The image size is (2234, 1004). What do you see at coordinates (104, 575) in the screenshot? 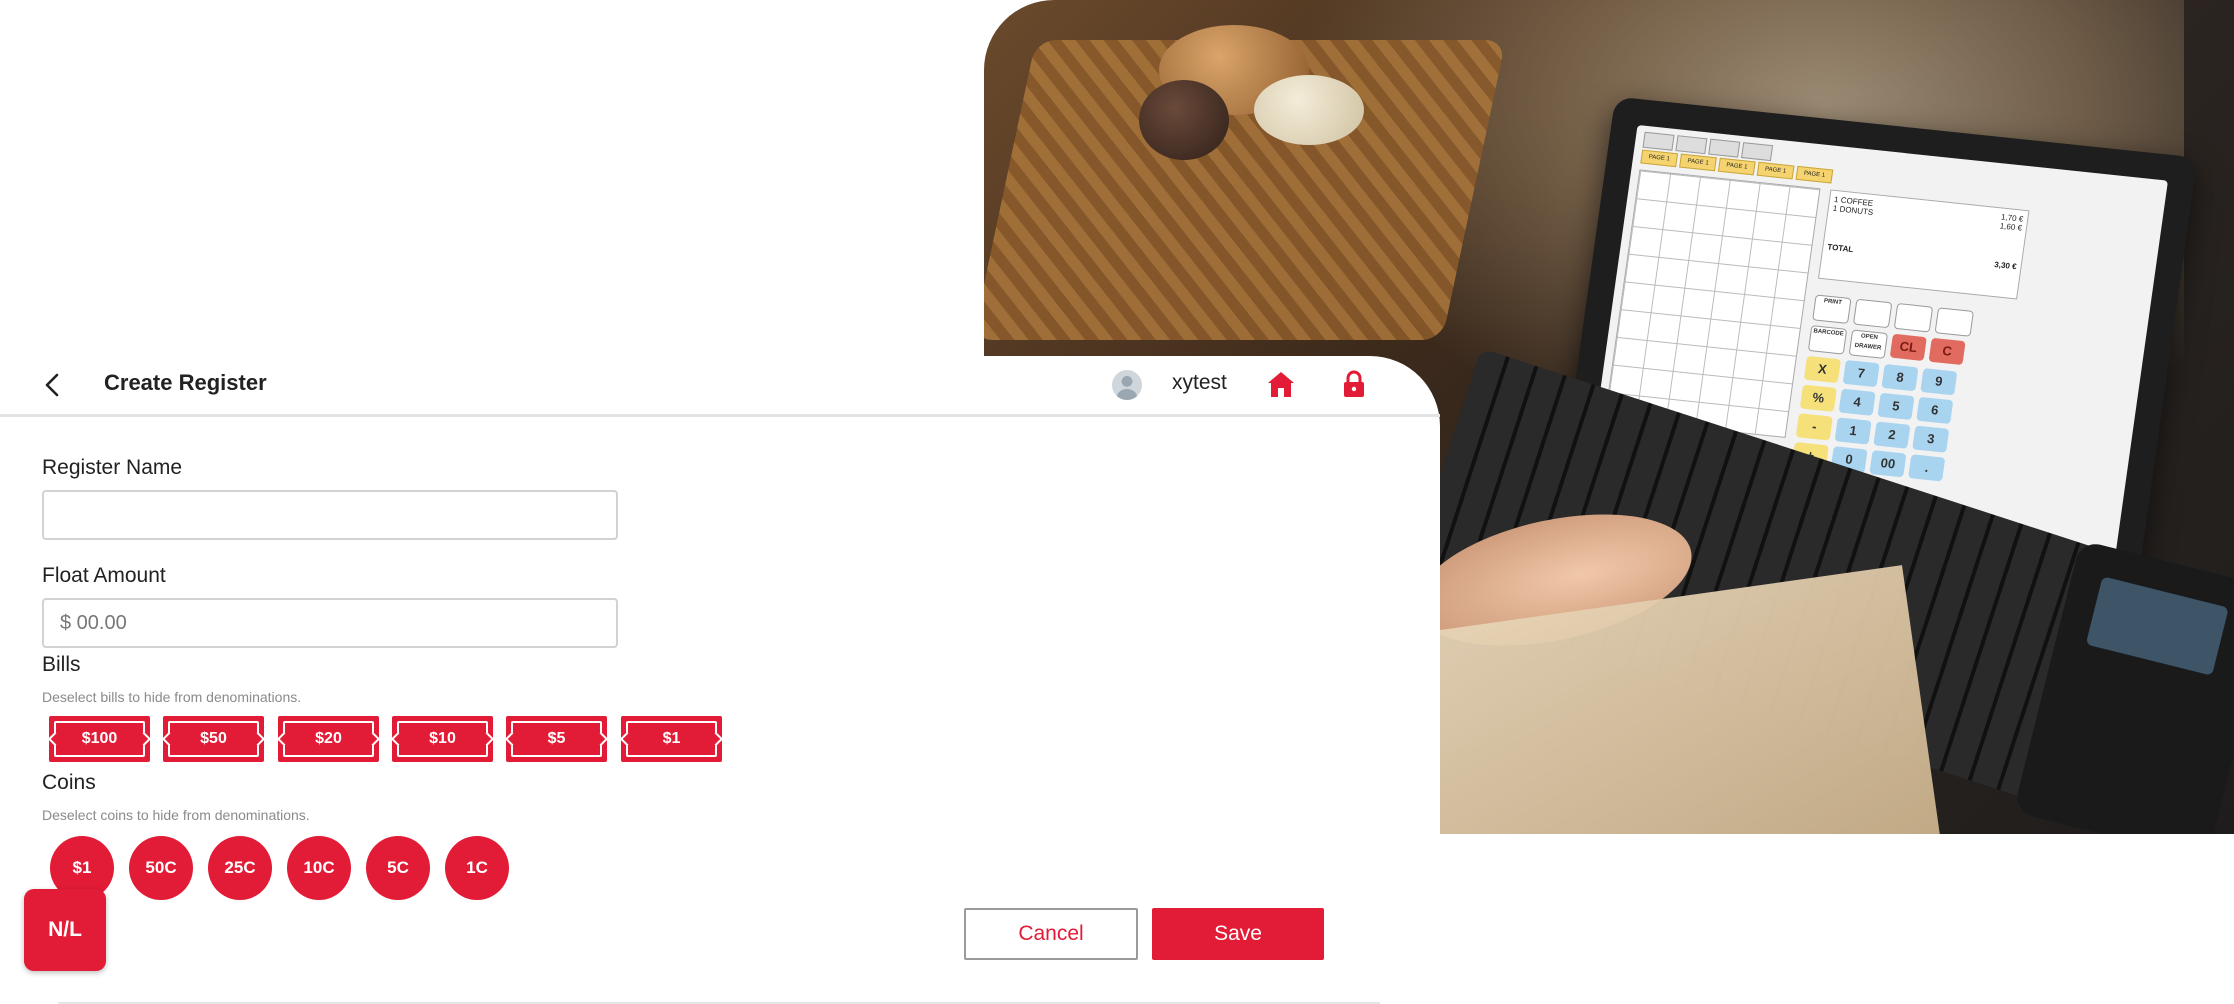
I see `float-amount-label: Float Amount` at bounding box center [104, 575].